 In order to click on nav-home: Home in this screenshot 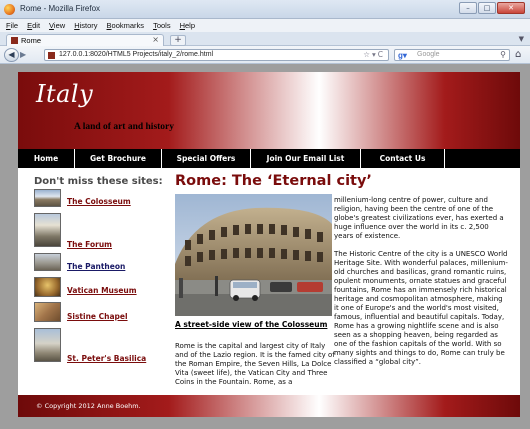, I will do `click(46, 158)`.